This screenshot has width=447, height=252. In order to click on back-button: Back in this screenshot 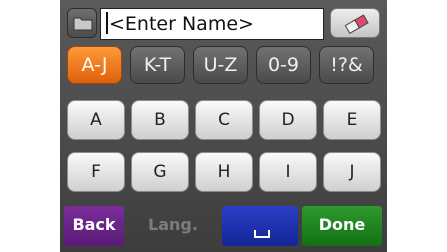, I will do `click(94, 226)`.